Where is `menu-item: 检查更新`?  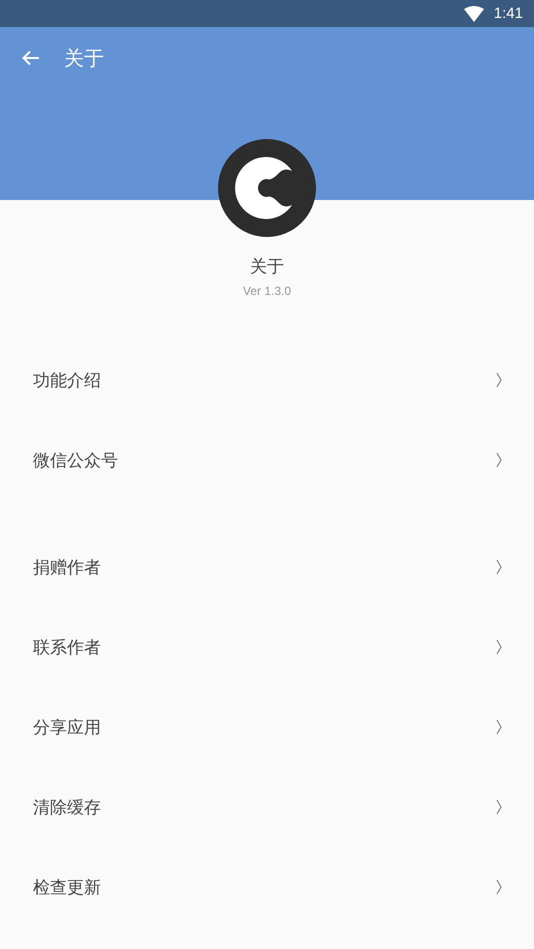 menu-item: 检查更新 is located at coordinates (267, 887).